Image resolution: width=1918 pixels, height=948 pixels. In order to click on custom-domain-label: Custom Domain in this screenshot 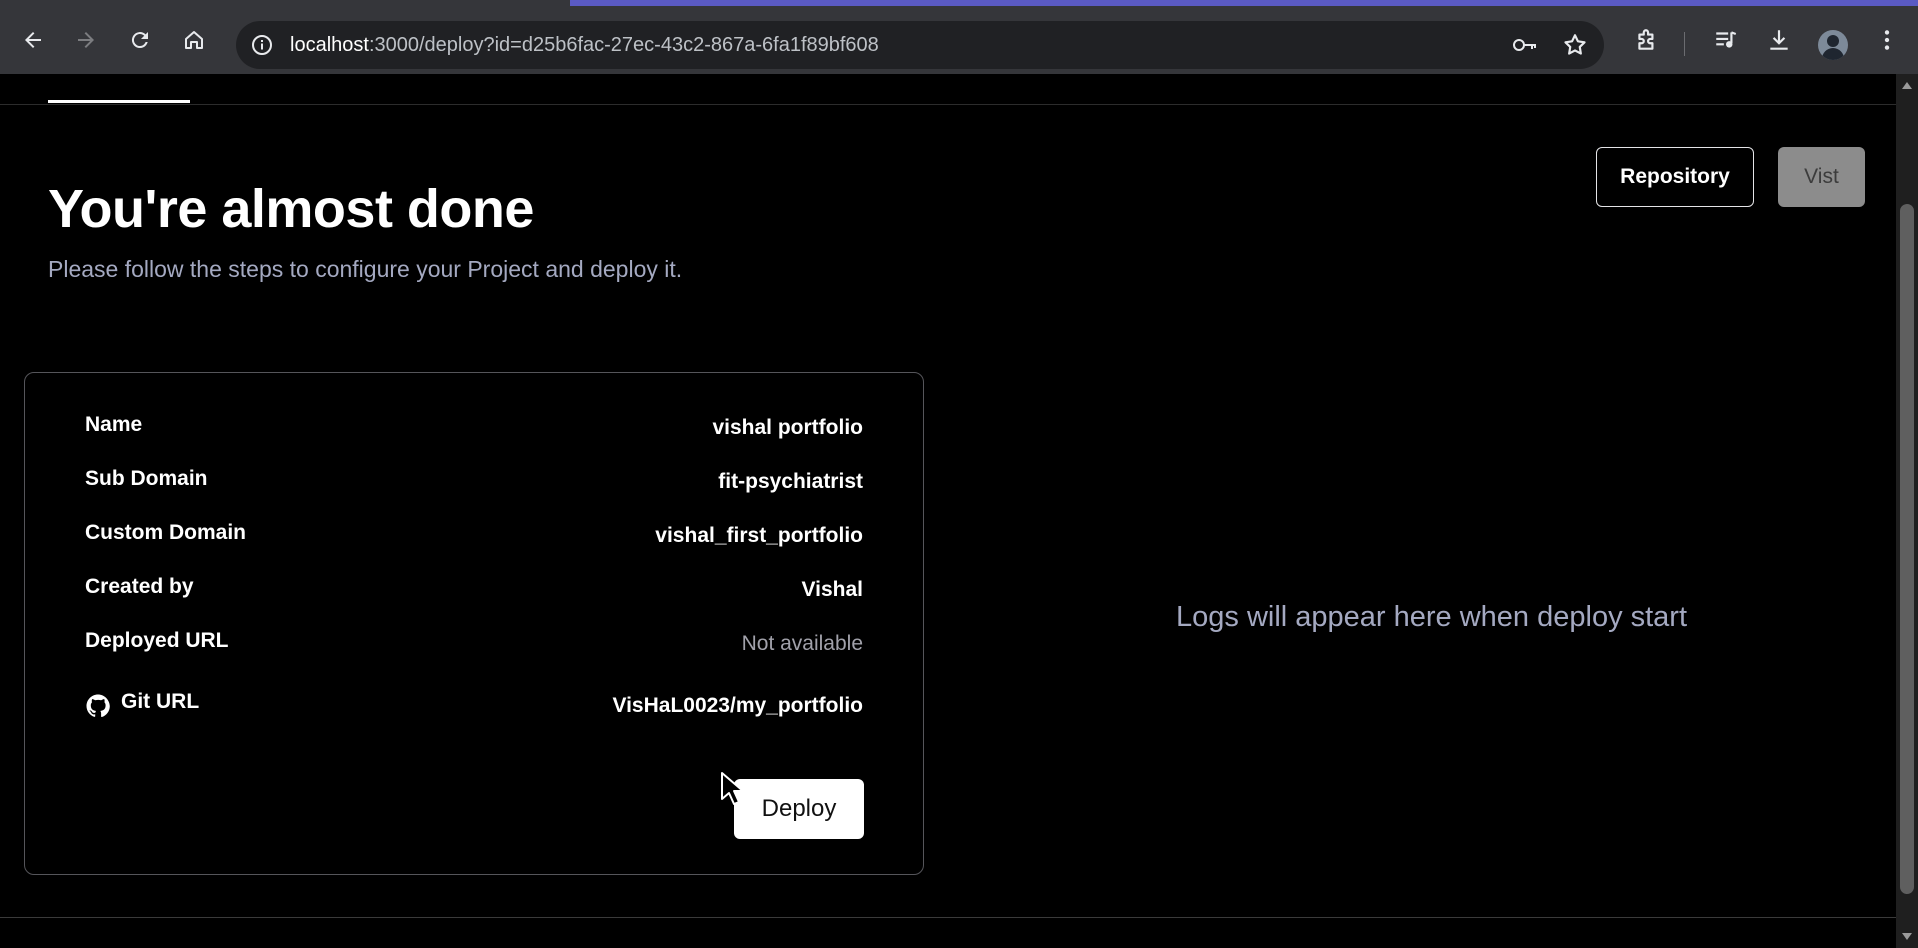, I will do `click(166, 532)`.